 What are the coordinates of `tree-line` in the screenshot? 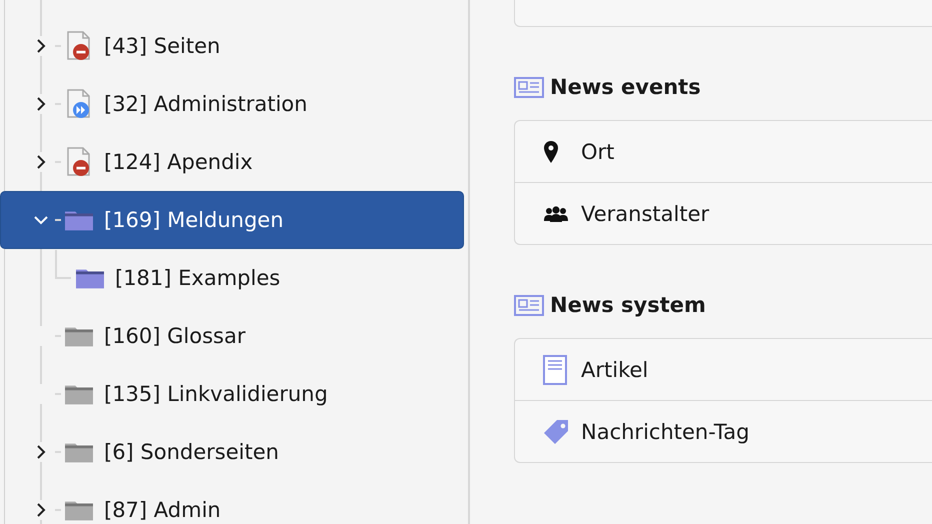 It's located at (63, 264).